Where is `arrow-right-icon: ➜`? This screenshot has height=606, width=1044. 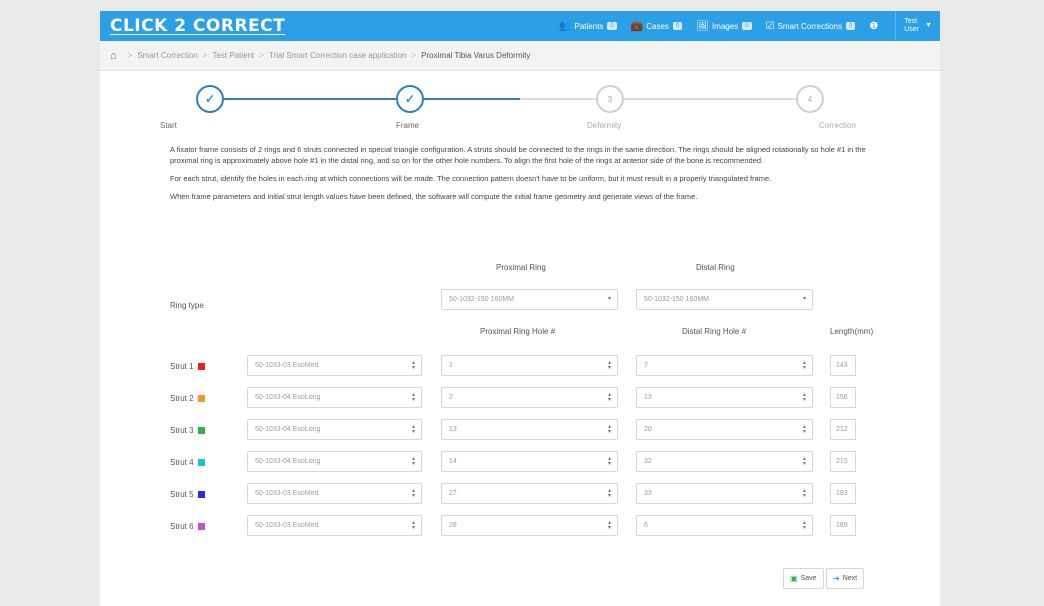
arrow-right-icon: ➜ is located at coordinates (836, 578).